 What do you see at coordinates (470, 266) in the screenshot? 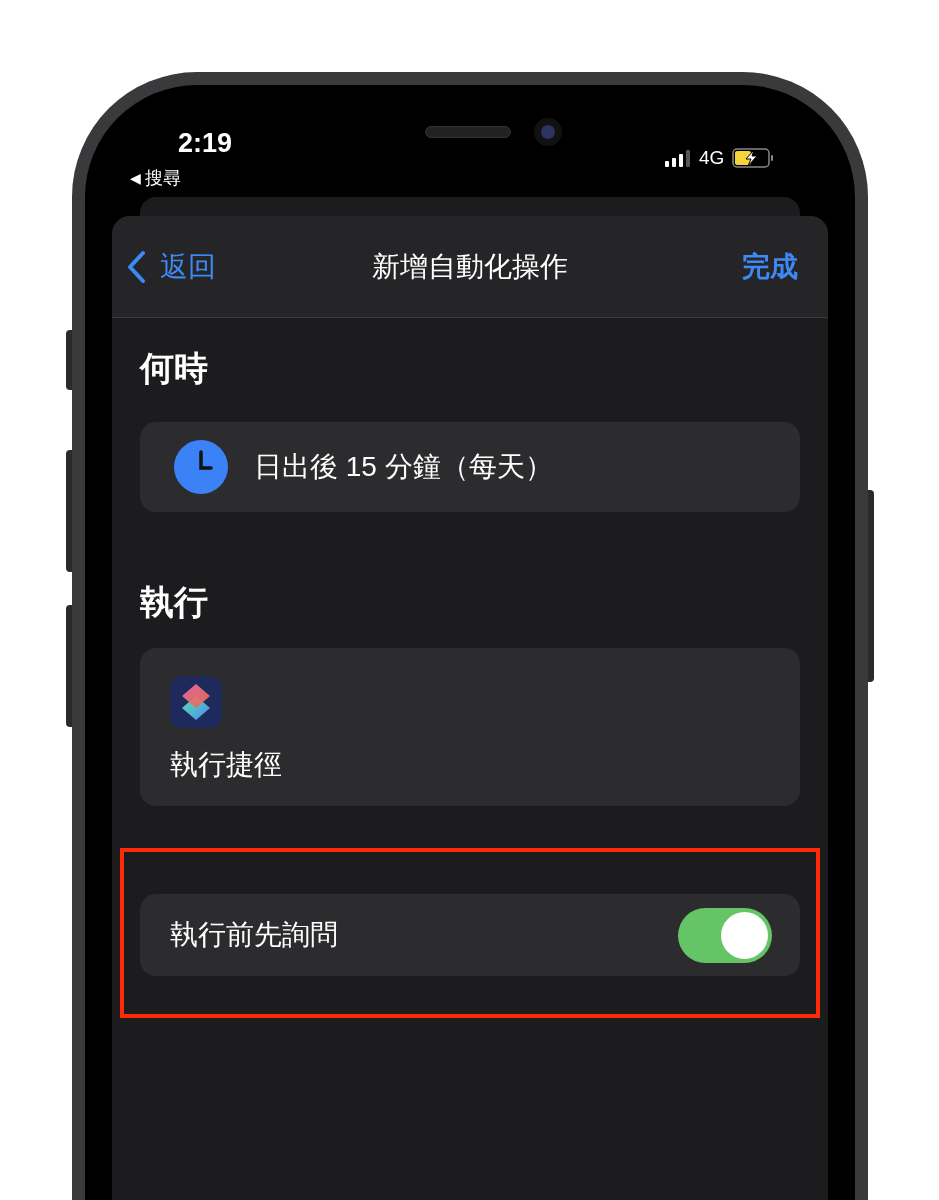
I see `nav-title: 新增自動化操作` at bounding box center [470, 266].